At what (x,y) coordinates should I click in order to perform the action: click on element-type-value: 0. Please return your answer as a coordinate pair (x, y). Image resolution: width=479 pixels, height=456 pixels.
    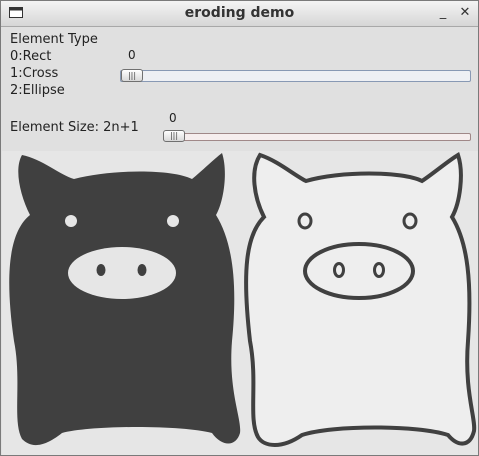
    Looking at the image, I should click on (132, 55).